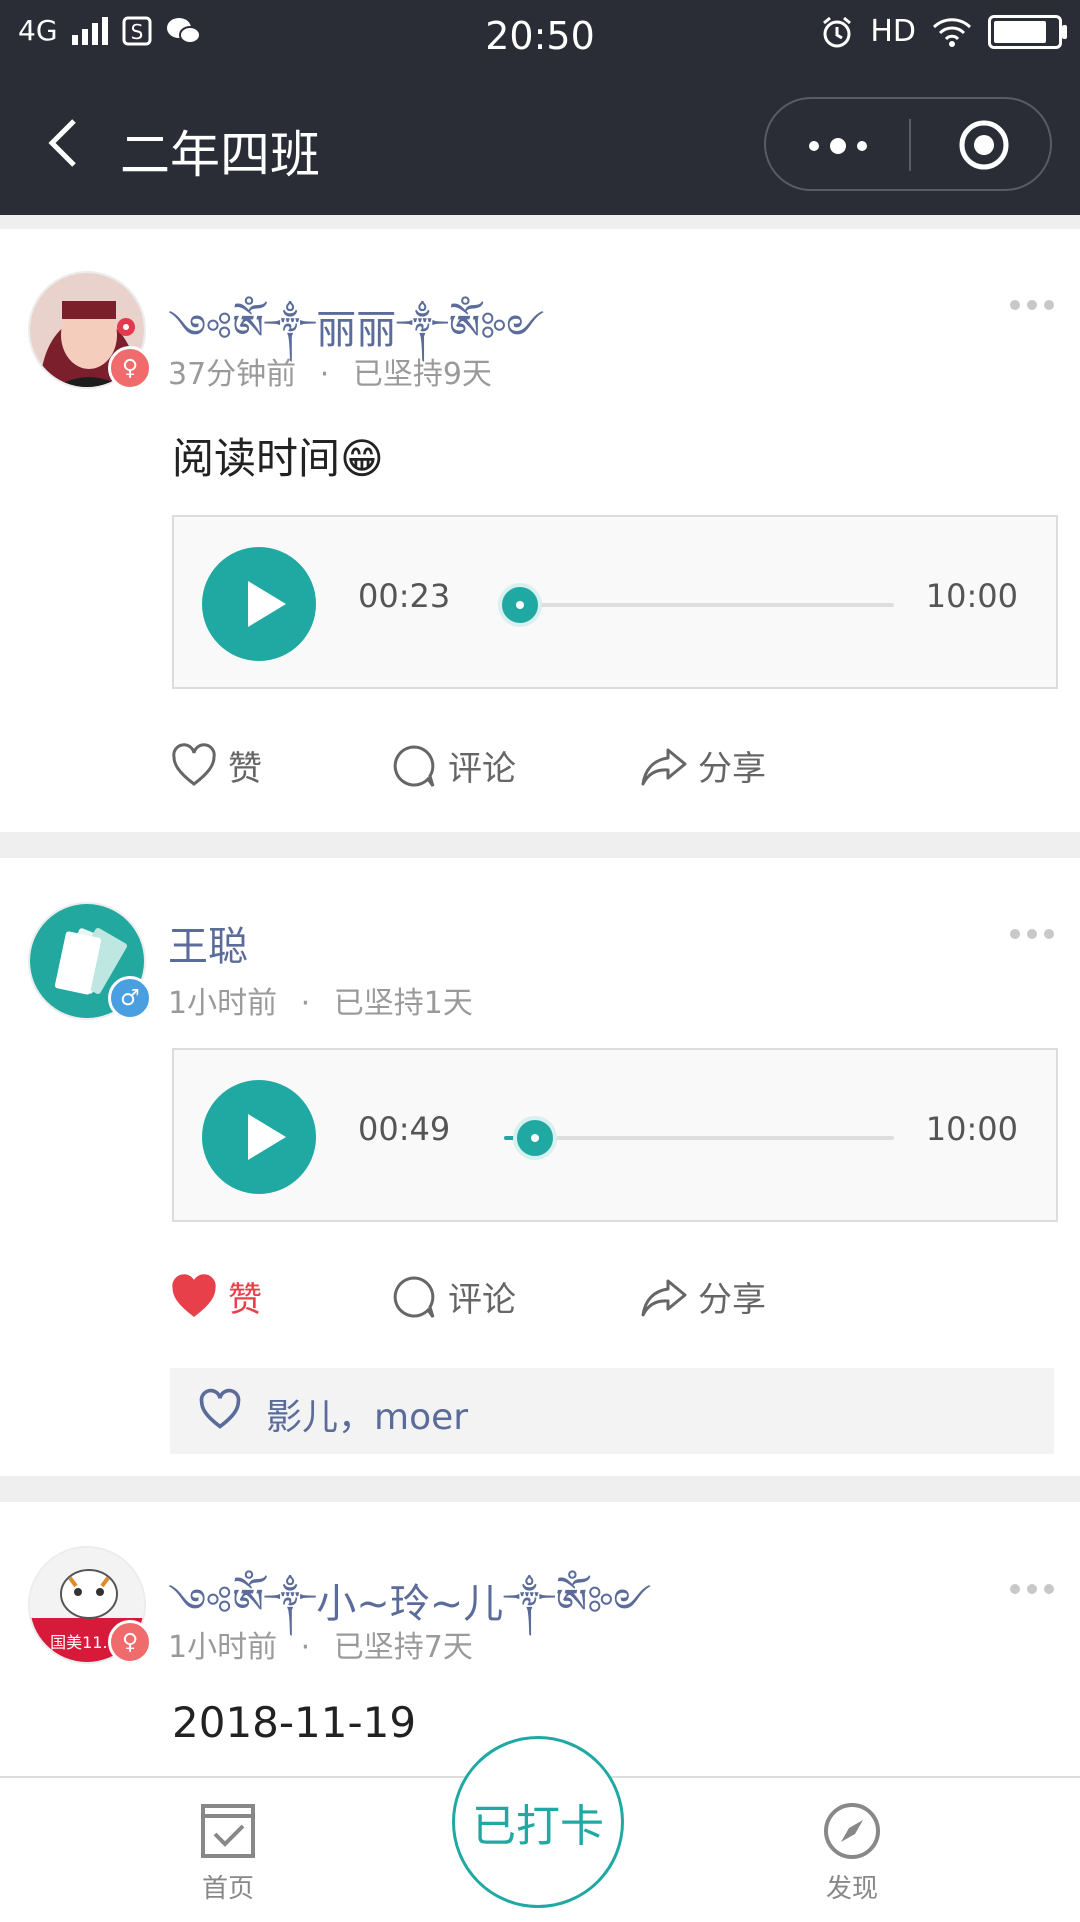 This screenshot has height=1922, width=1080. Describe the element at coordinates (422, 374) in the screenshot. I see `streak-days: 已坚持9天` at that location.